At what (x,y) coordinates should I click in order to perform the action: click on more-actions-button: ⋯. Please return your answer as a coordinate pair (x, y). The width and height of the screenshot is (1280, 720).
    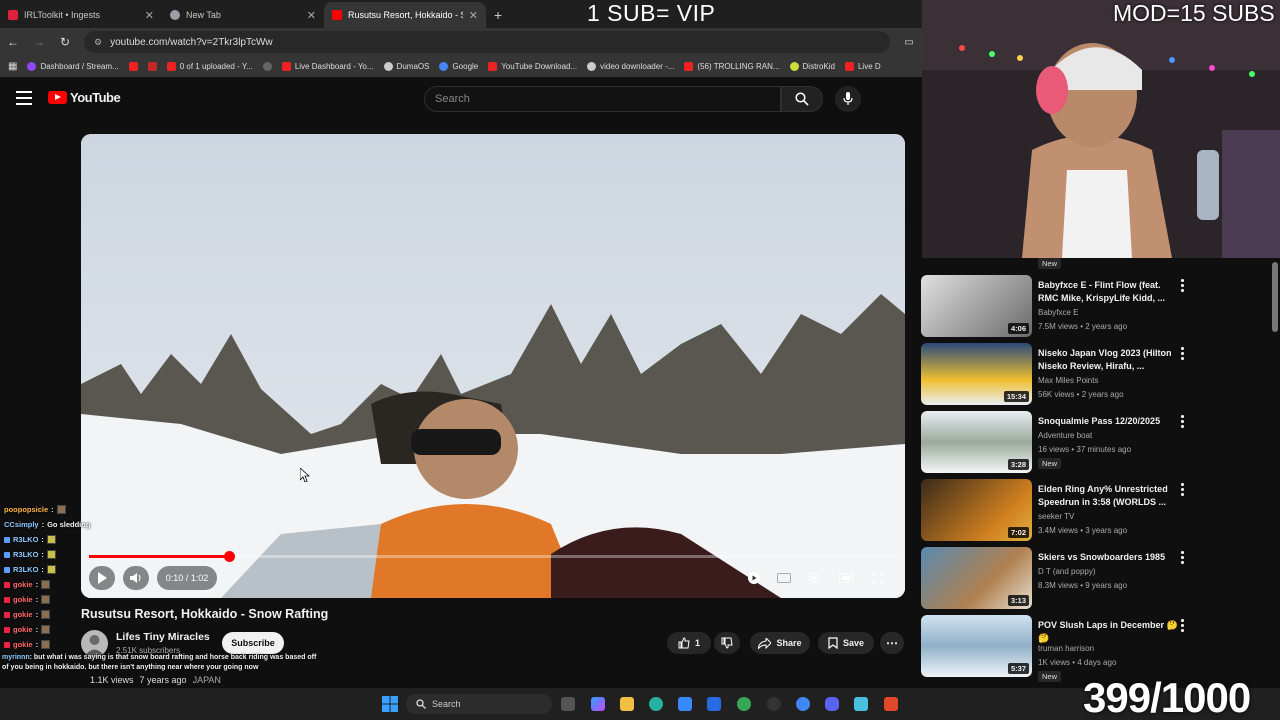
    Looking at the image, I should click on (892, 643).